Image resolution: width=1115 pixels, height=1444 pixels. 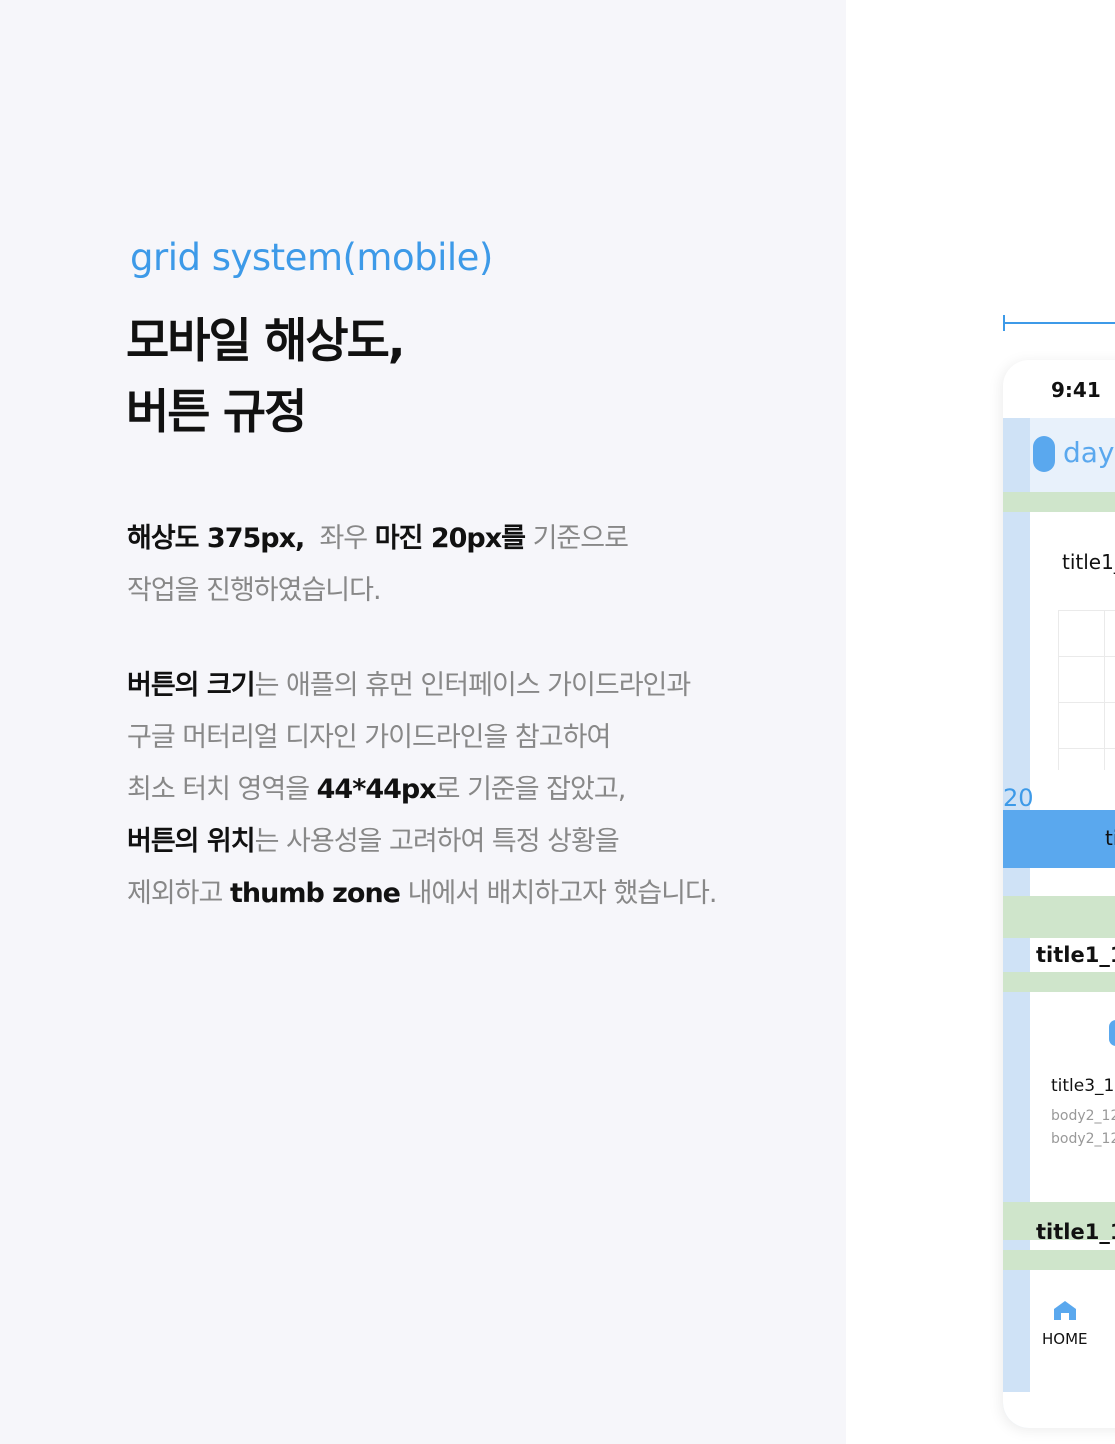 What do you see at coordinates (1018, 798) in the screenshot?
I see `margin-value-label: 20` at bounding box center [1018, 798].